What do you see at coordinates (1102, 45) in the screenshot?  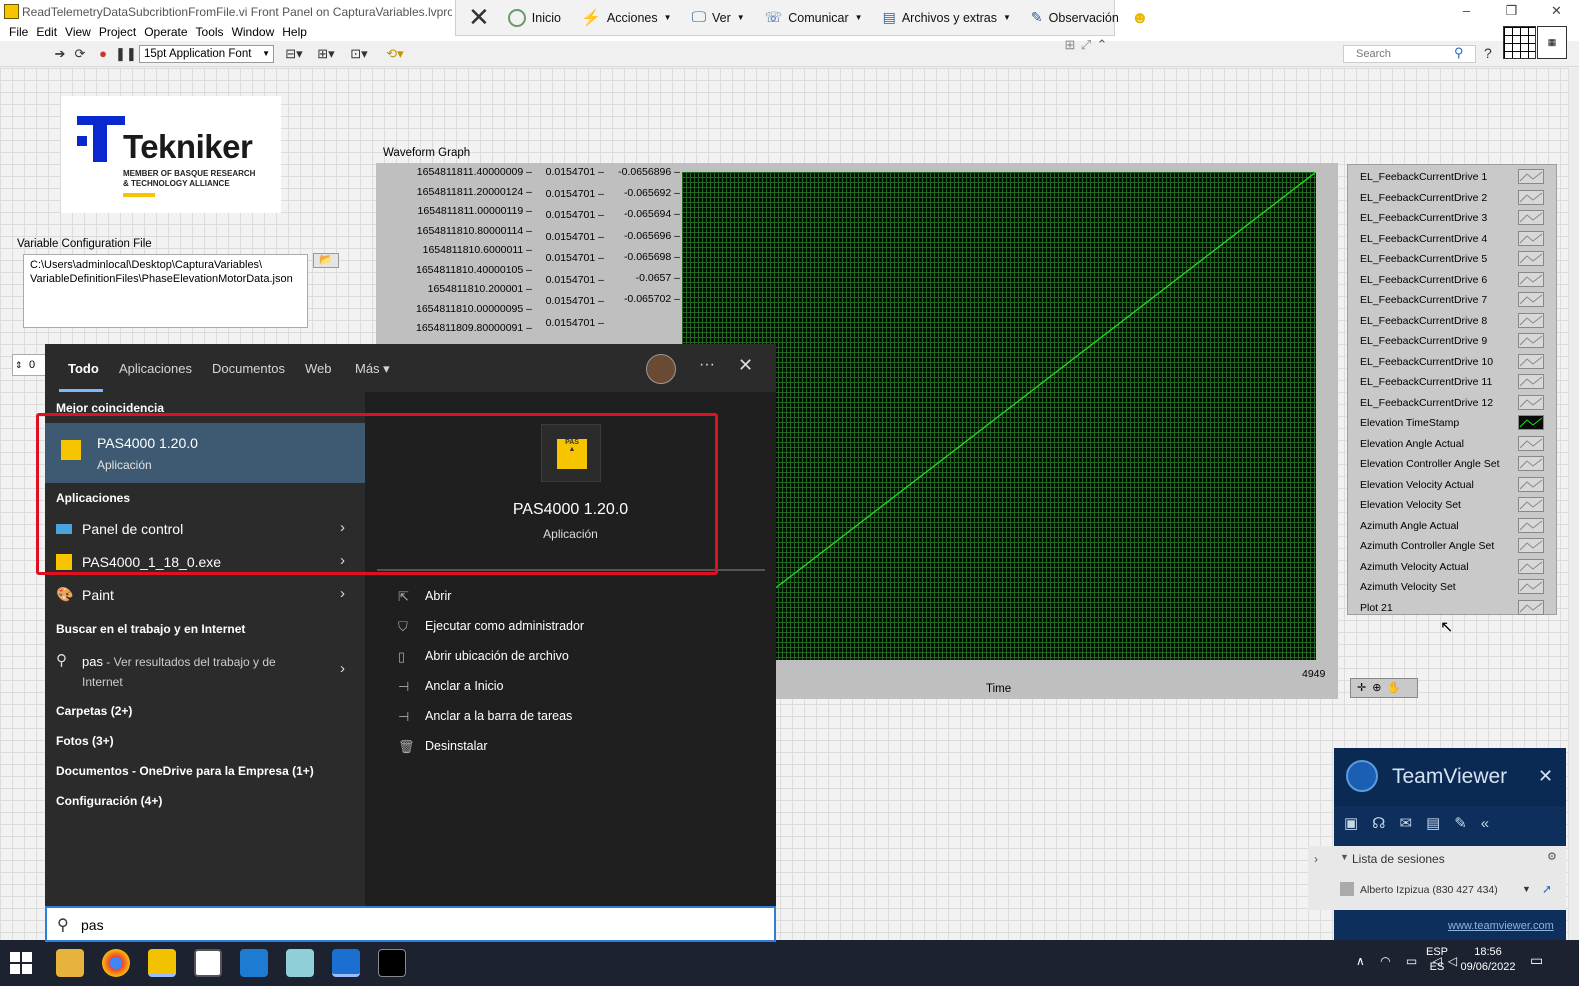 I see `chevron-up-icon: ⌃` at bounding box center [1102, 45].